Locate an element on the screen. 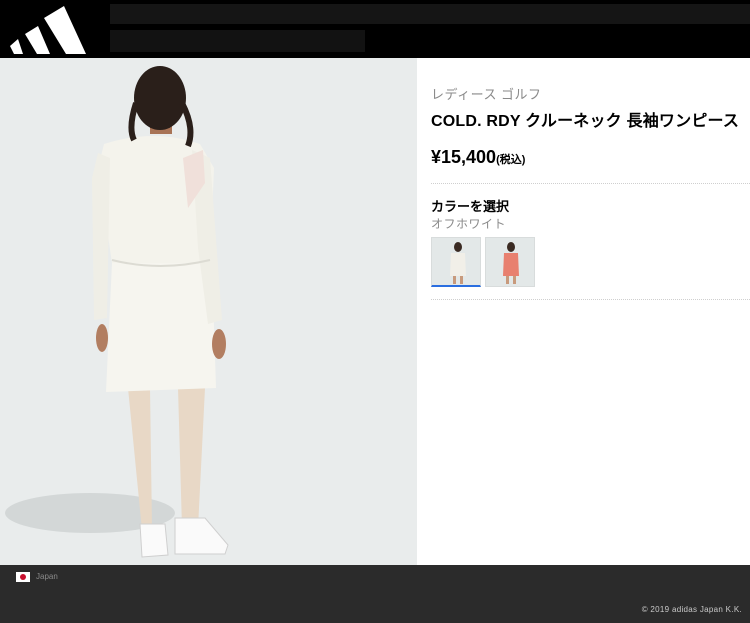  color-heading: カラーを選択 is located at coordinates (470, 206).